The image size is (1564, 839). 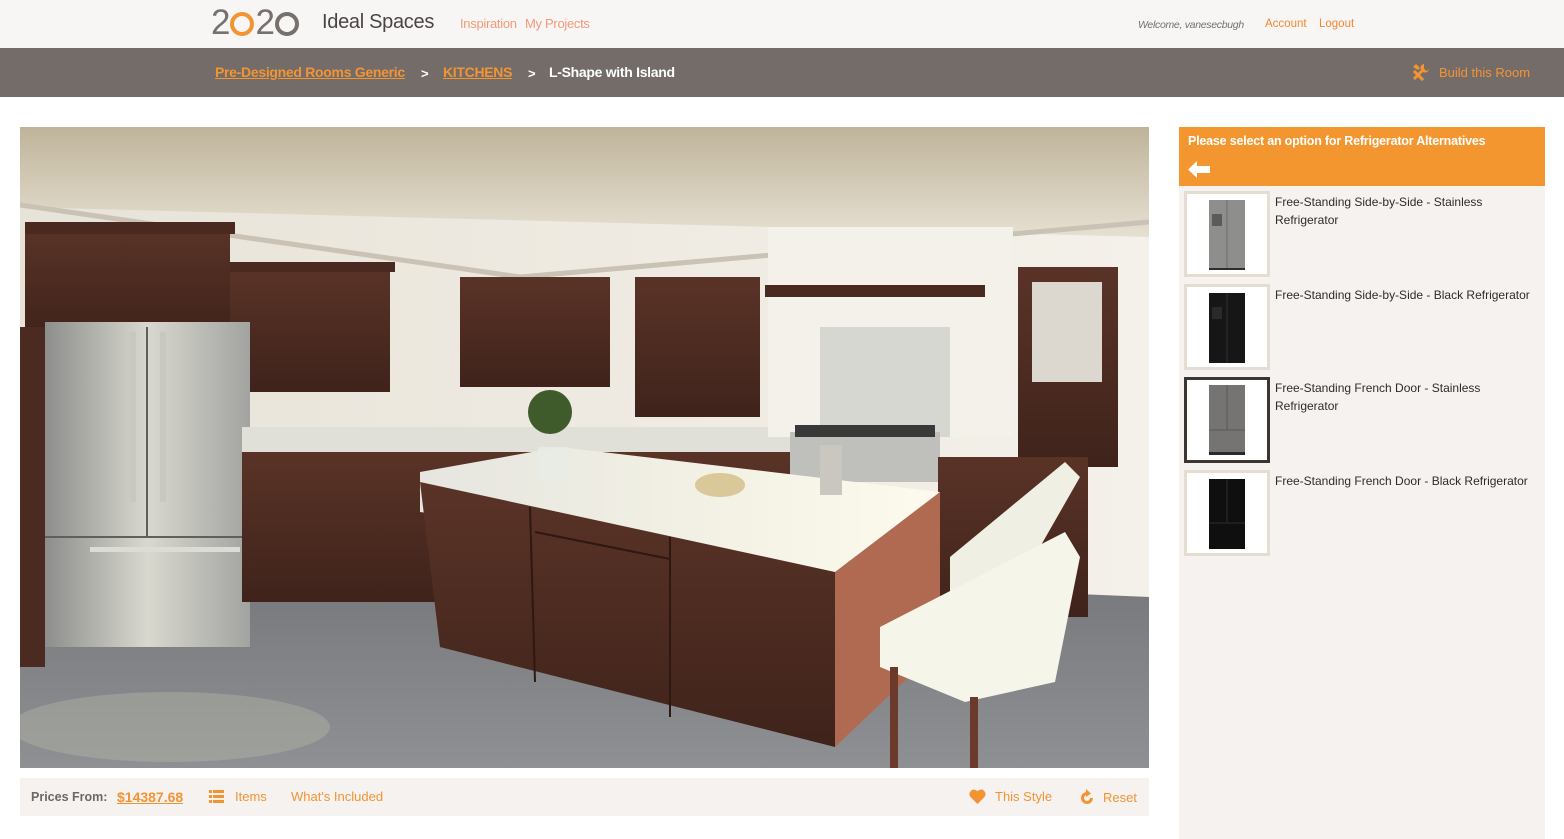 What do you see at coordinates (1087, 796) in the screenshot?
I see `refresh-icon` at bounding box center [1087, 796].